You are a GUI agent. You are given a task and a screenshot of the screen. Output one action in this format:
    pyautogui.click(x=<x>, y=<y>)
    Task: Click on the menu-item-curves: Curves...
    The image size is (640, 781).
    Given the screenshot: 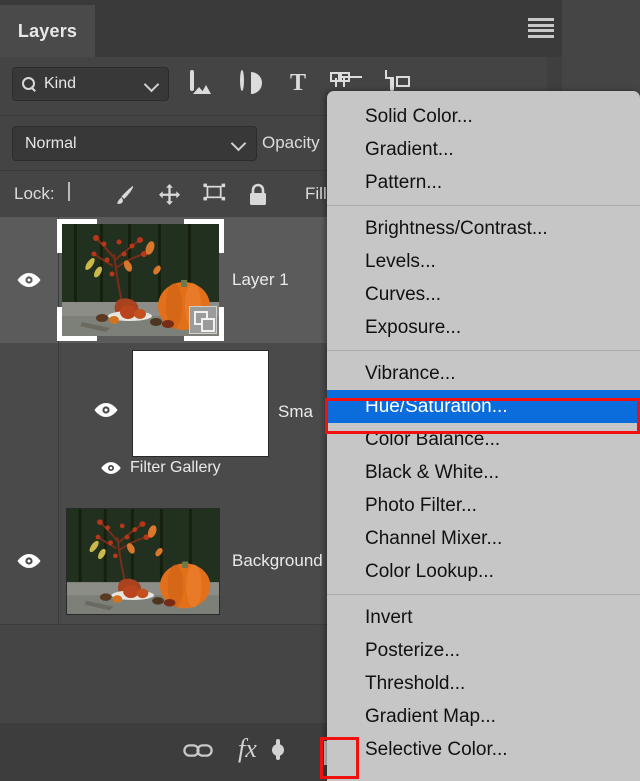 What is the action you would take?
    pyautogui.click(x=483, y=294)
    